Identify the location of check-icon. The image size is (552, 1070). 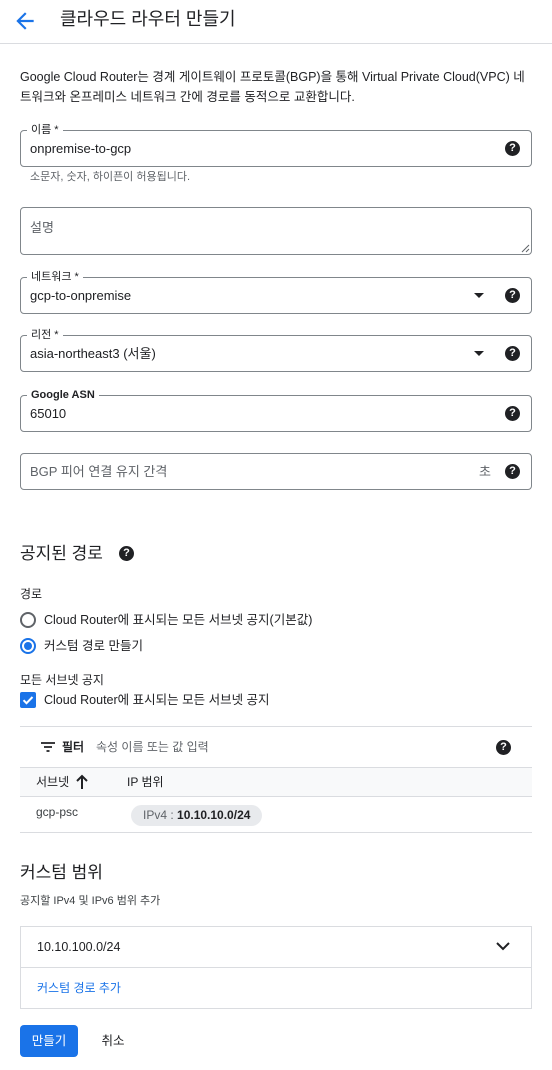
(28, 700).